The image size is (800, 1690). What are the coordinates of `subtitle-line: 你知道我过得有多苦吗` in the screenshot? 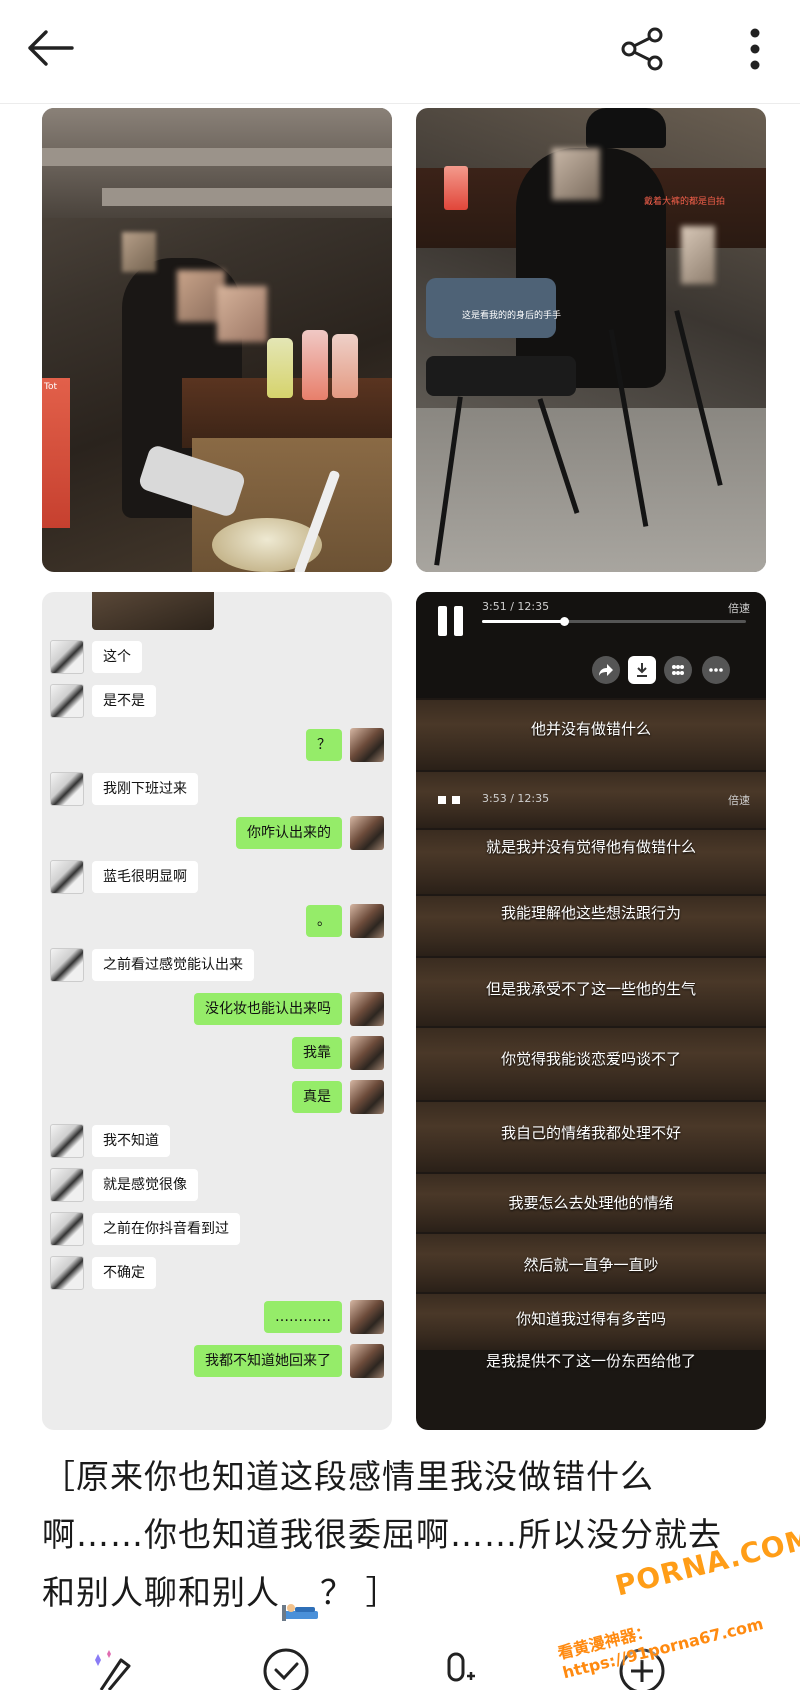 It's located at (590, 1319).